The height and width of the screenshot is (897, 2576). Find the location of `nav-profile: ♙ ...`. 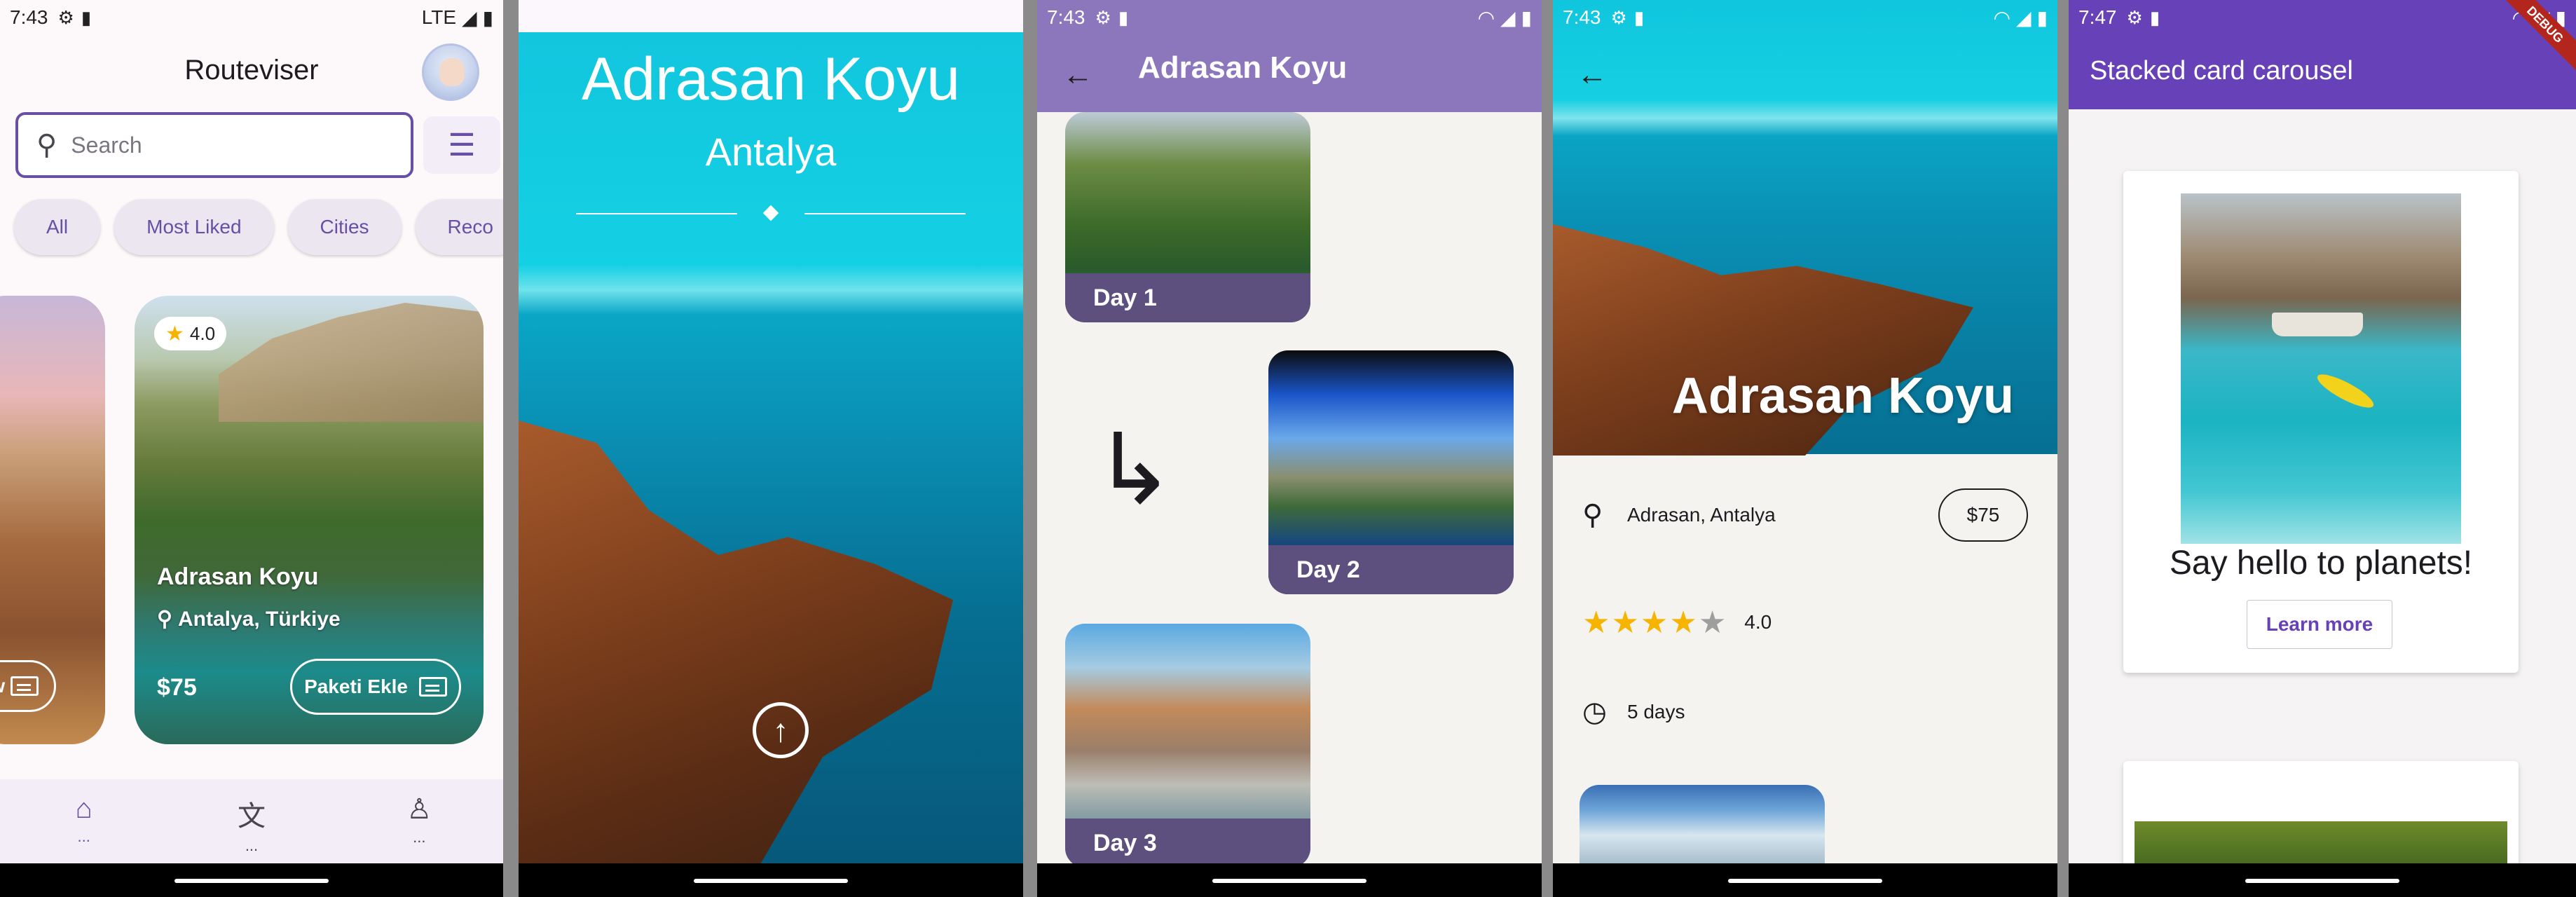

nav-profile: ♙ ... is located at coordinates (420, 821).